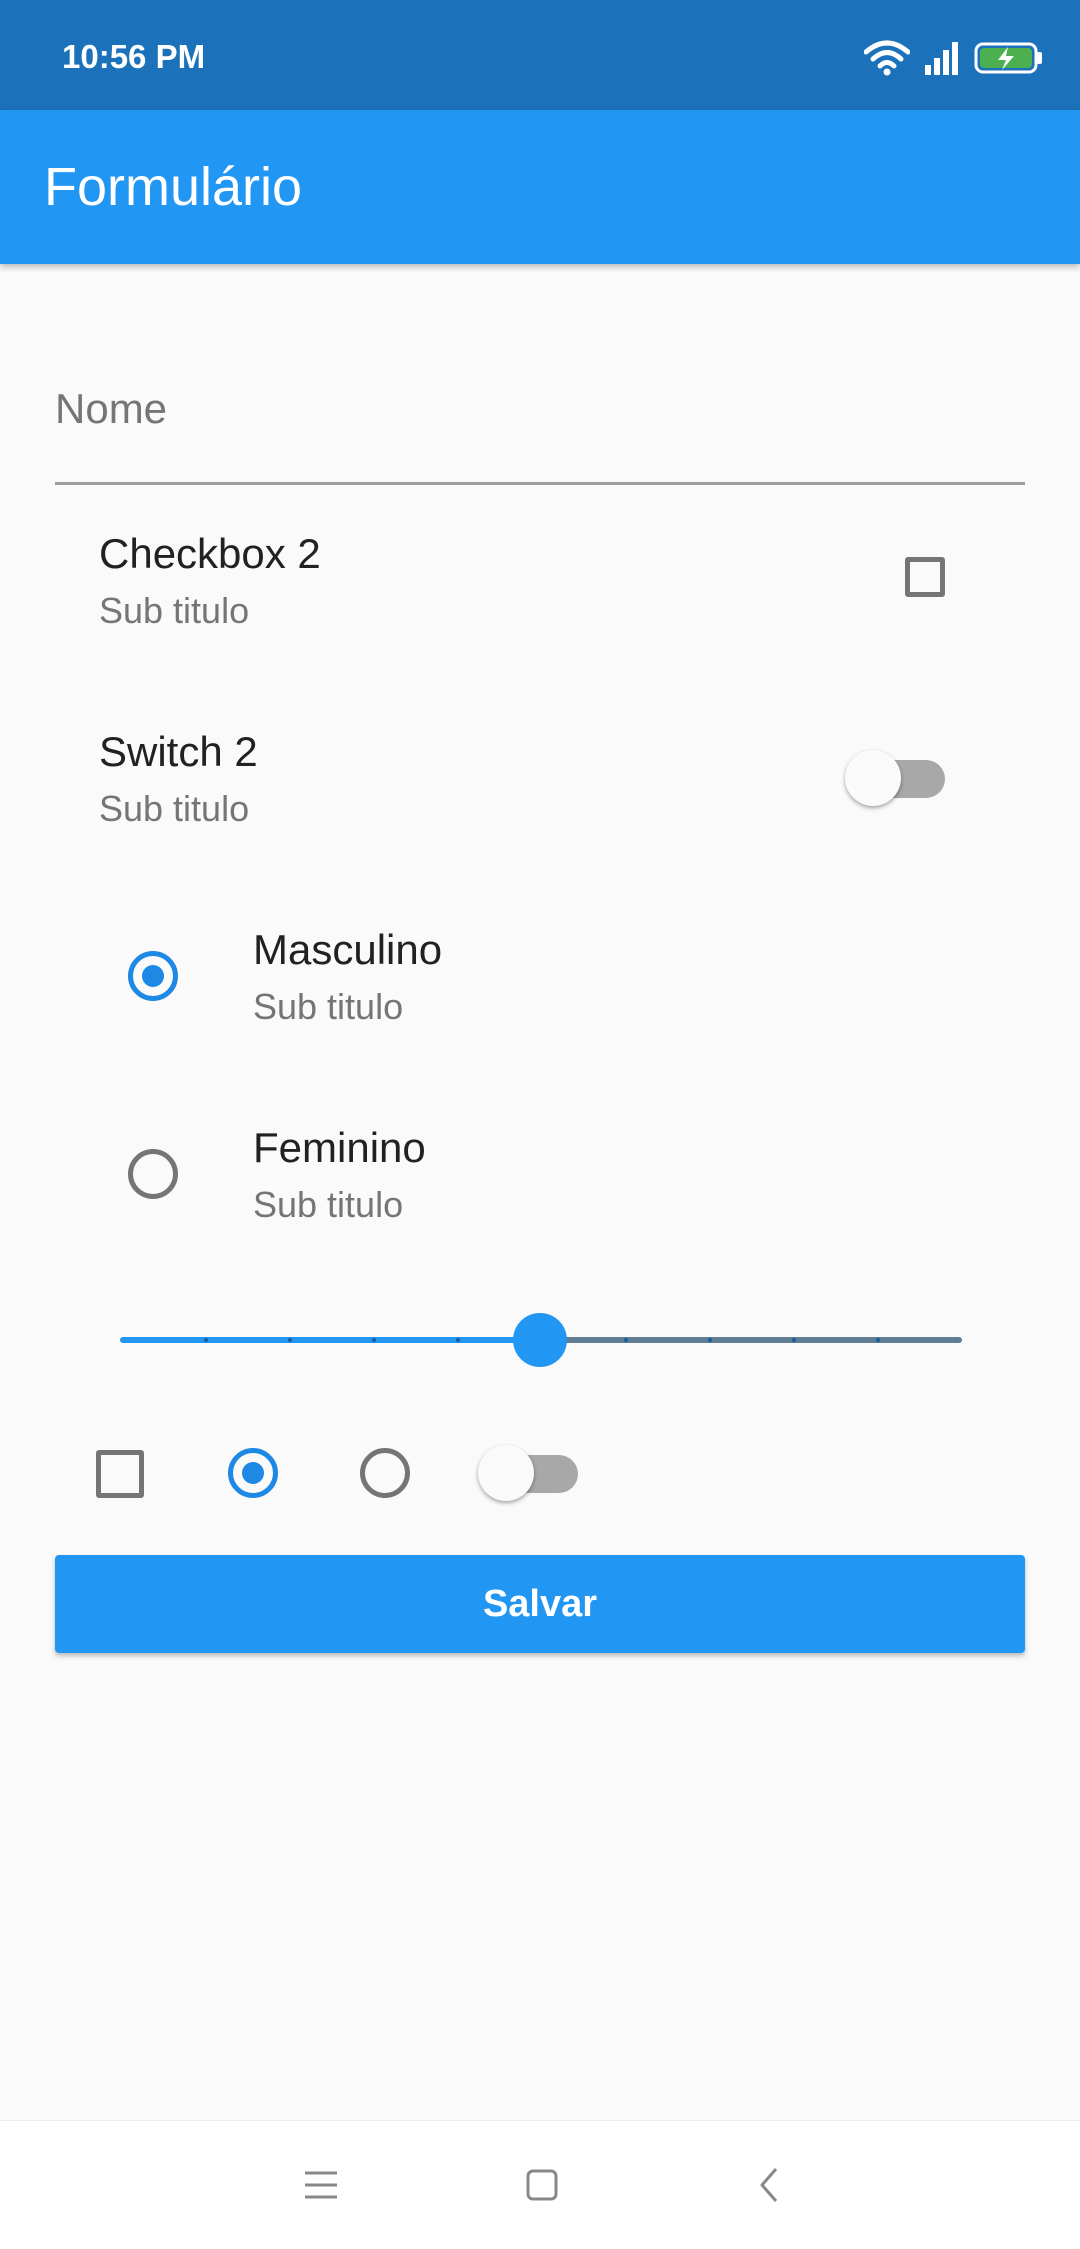 The width and height of the screenshot is (1080, 2249). What do you see at coordinates (174, 610) in the screenshot?
I see `checkbox-tile-subtitle: Sub titulo` at bounding box center [174, 610].